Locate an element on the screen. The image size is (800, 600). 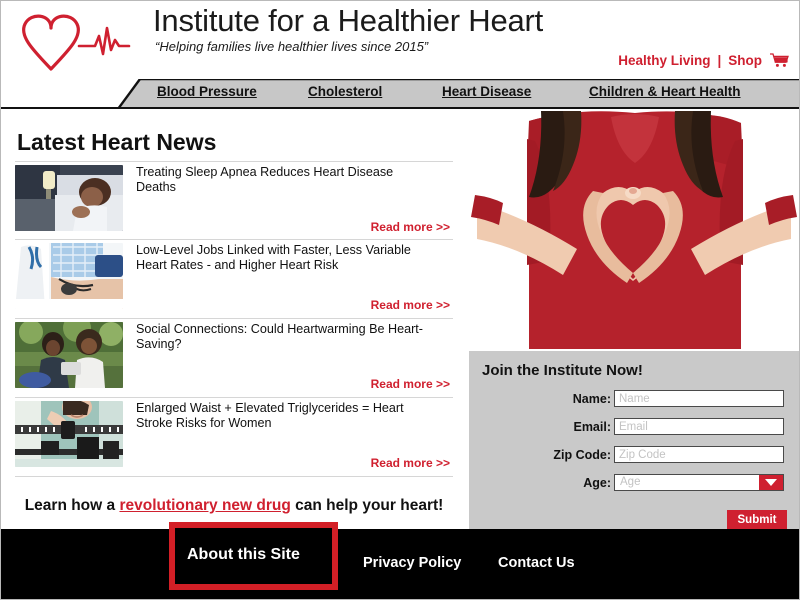
site-footer: Privacy Policy Contact Us is located at coordinates (400, 564).